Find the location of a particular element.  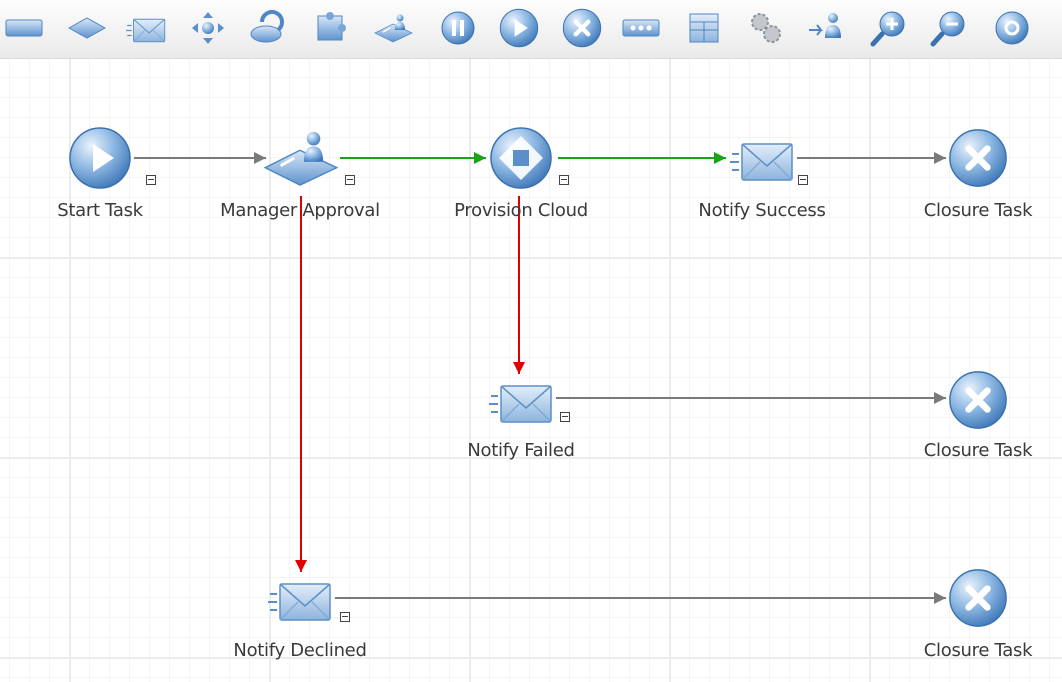

stop-tool-button is located at coordinates (582, 28).